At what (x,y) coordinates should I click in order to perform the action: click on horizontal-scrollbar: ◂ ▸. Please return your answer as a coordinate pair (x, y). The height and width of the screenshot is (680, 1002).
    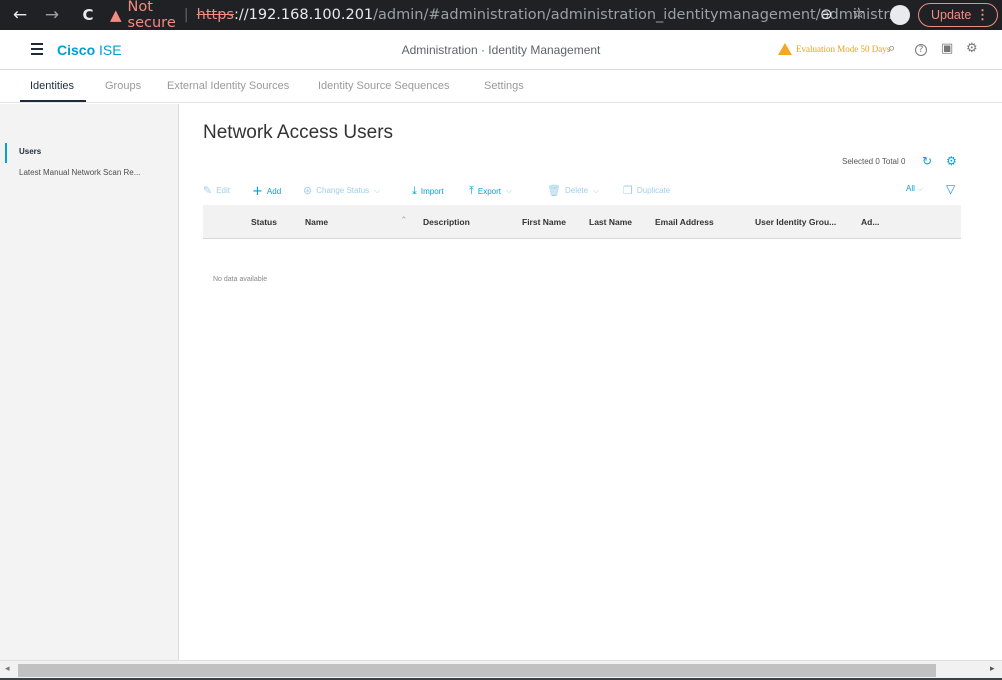
    Looking at the image, I should click on (501, 670).